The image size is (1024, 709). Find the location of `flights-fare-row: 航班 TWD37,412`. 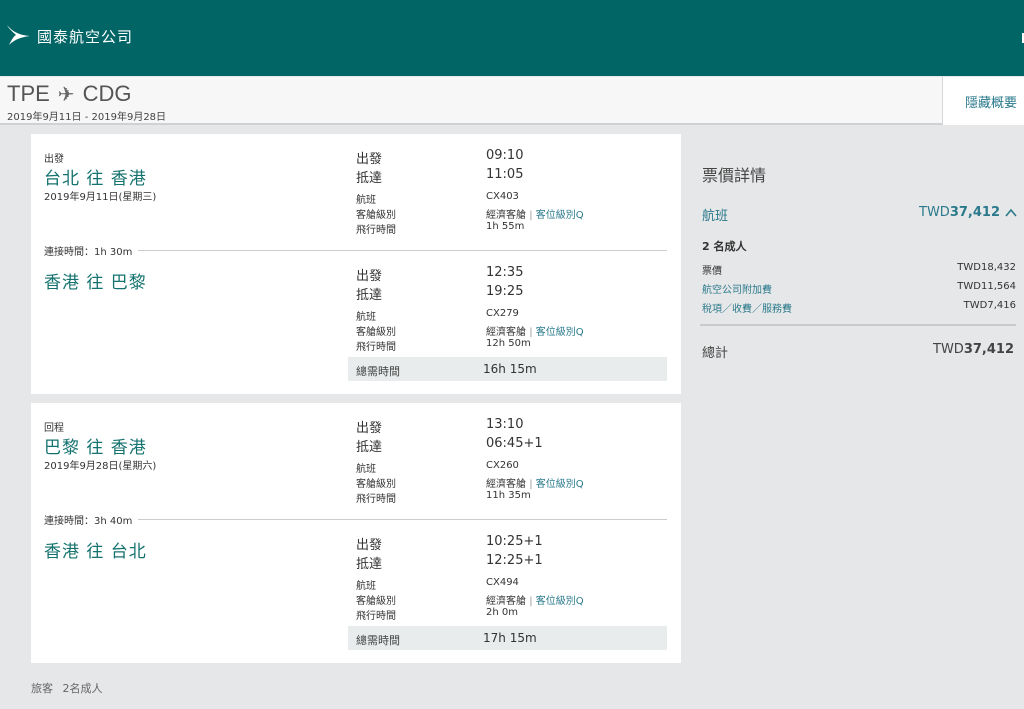

flights-fare-row: 航班 TWD37,412 is located at coordinates (859, 215).